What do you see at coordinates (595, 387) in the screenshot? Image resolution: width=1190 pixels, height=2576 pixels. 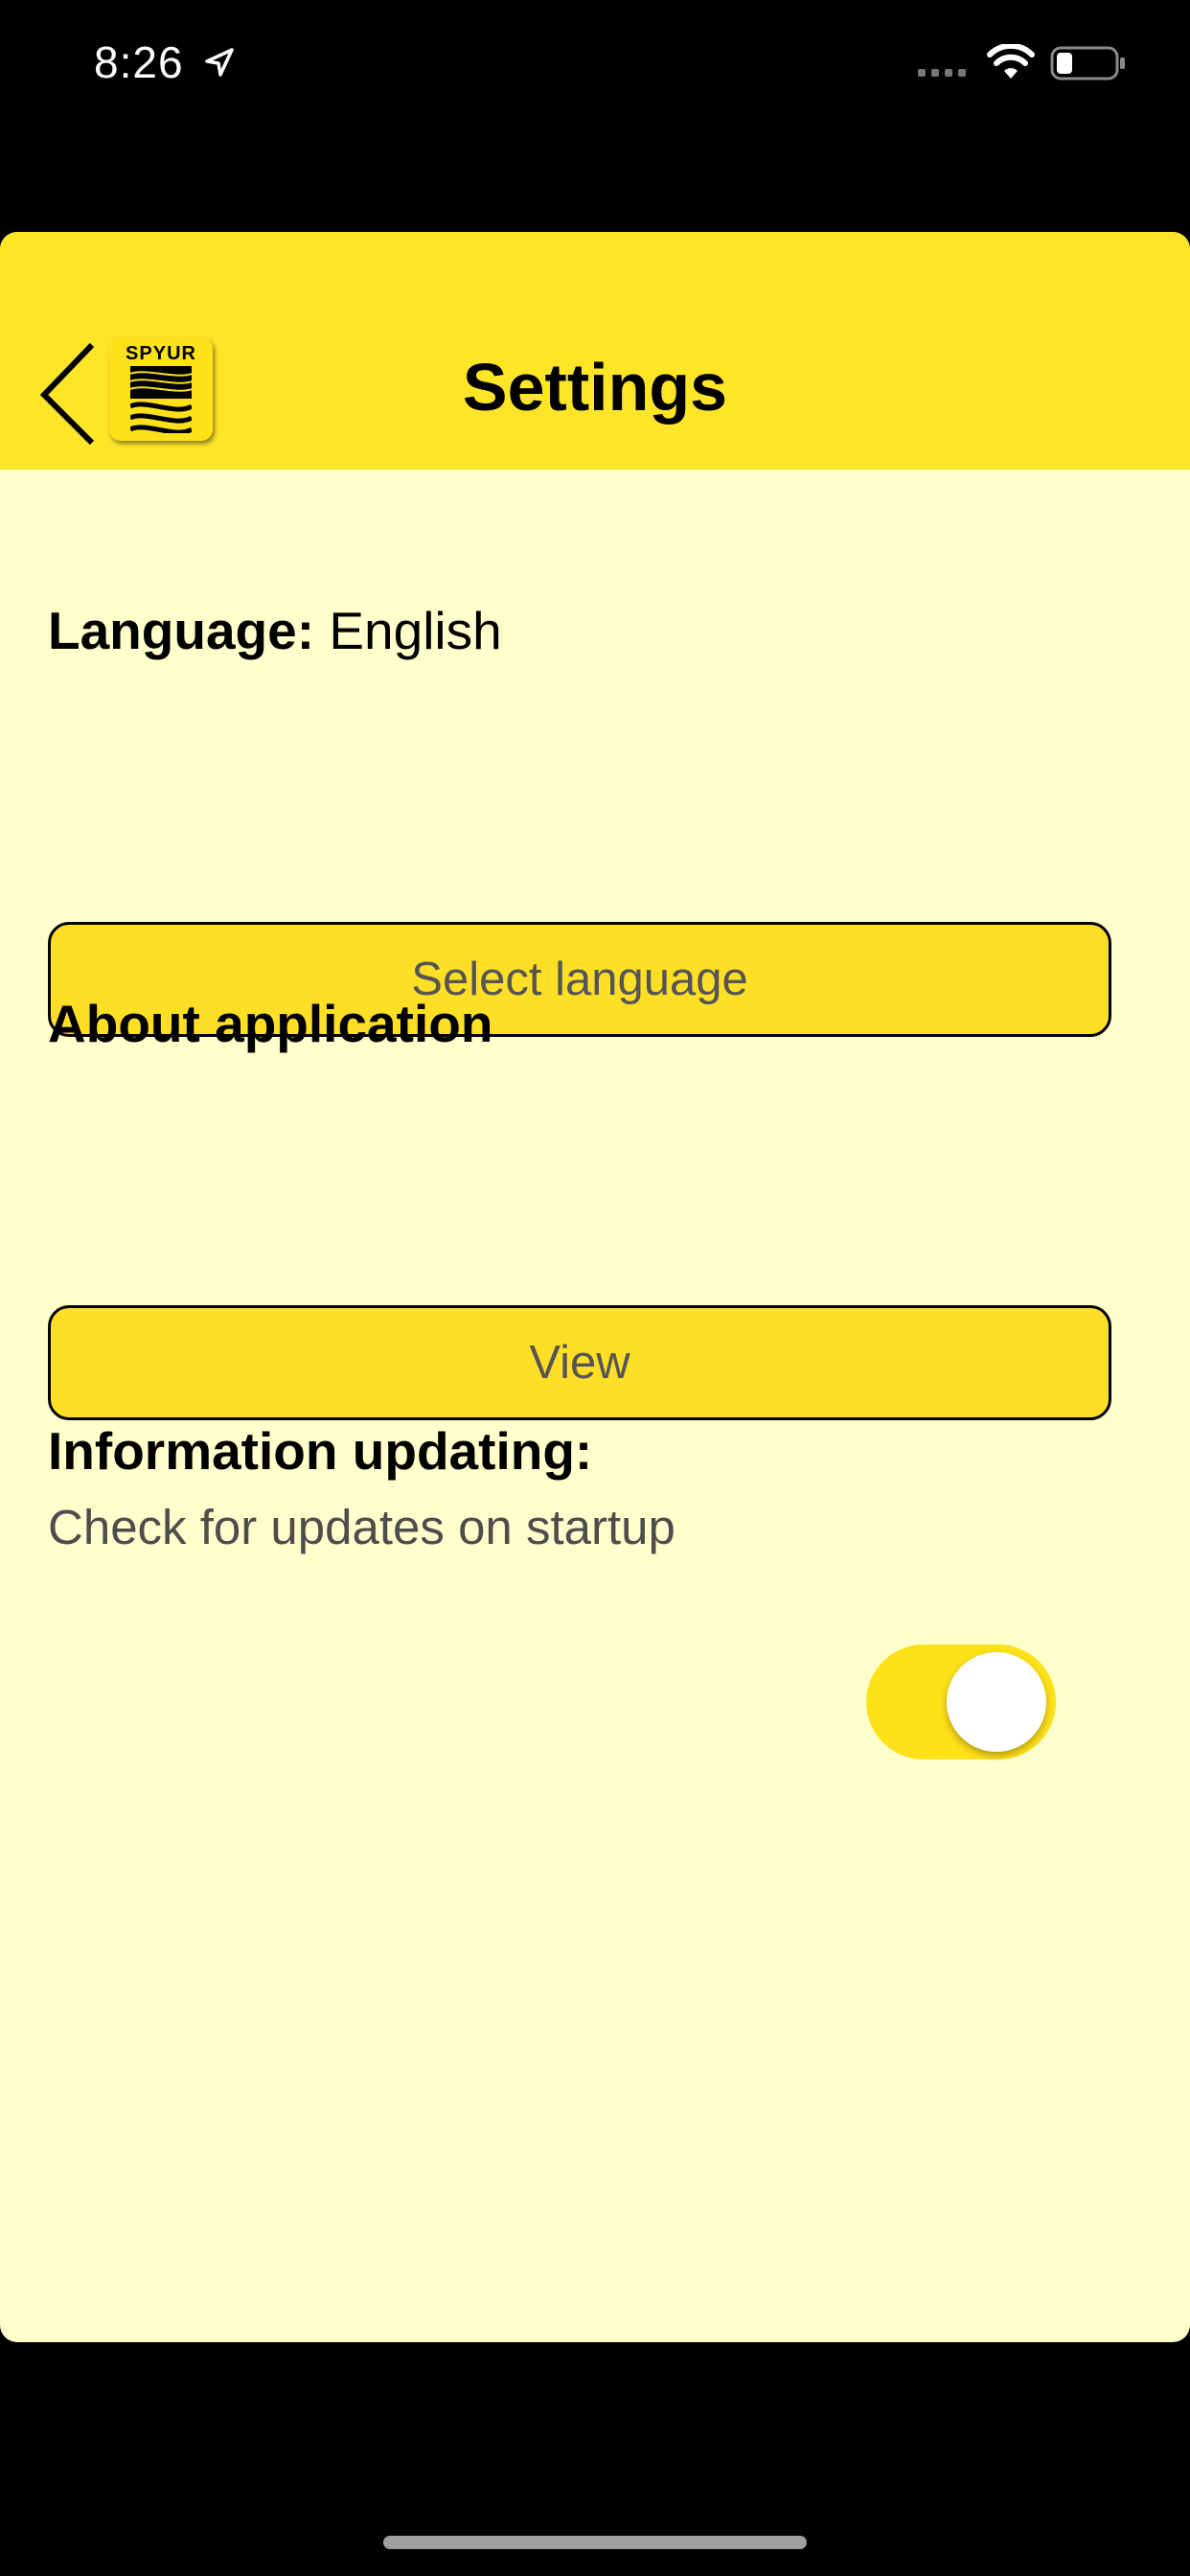 I see `page-title: Settings` at bounding box center [595, 387].